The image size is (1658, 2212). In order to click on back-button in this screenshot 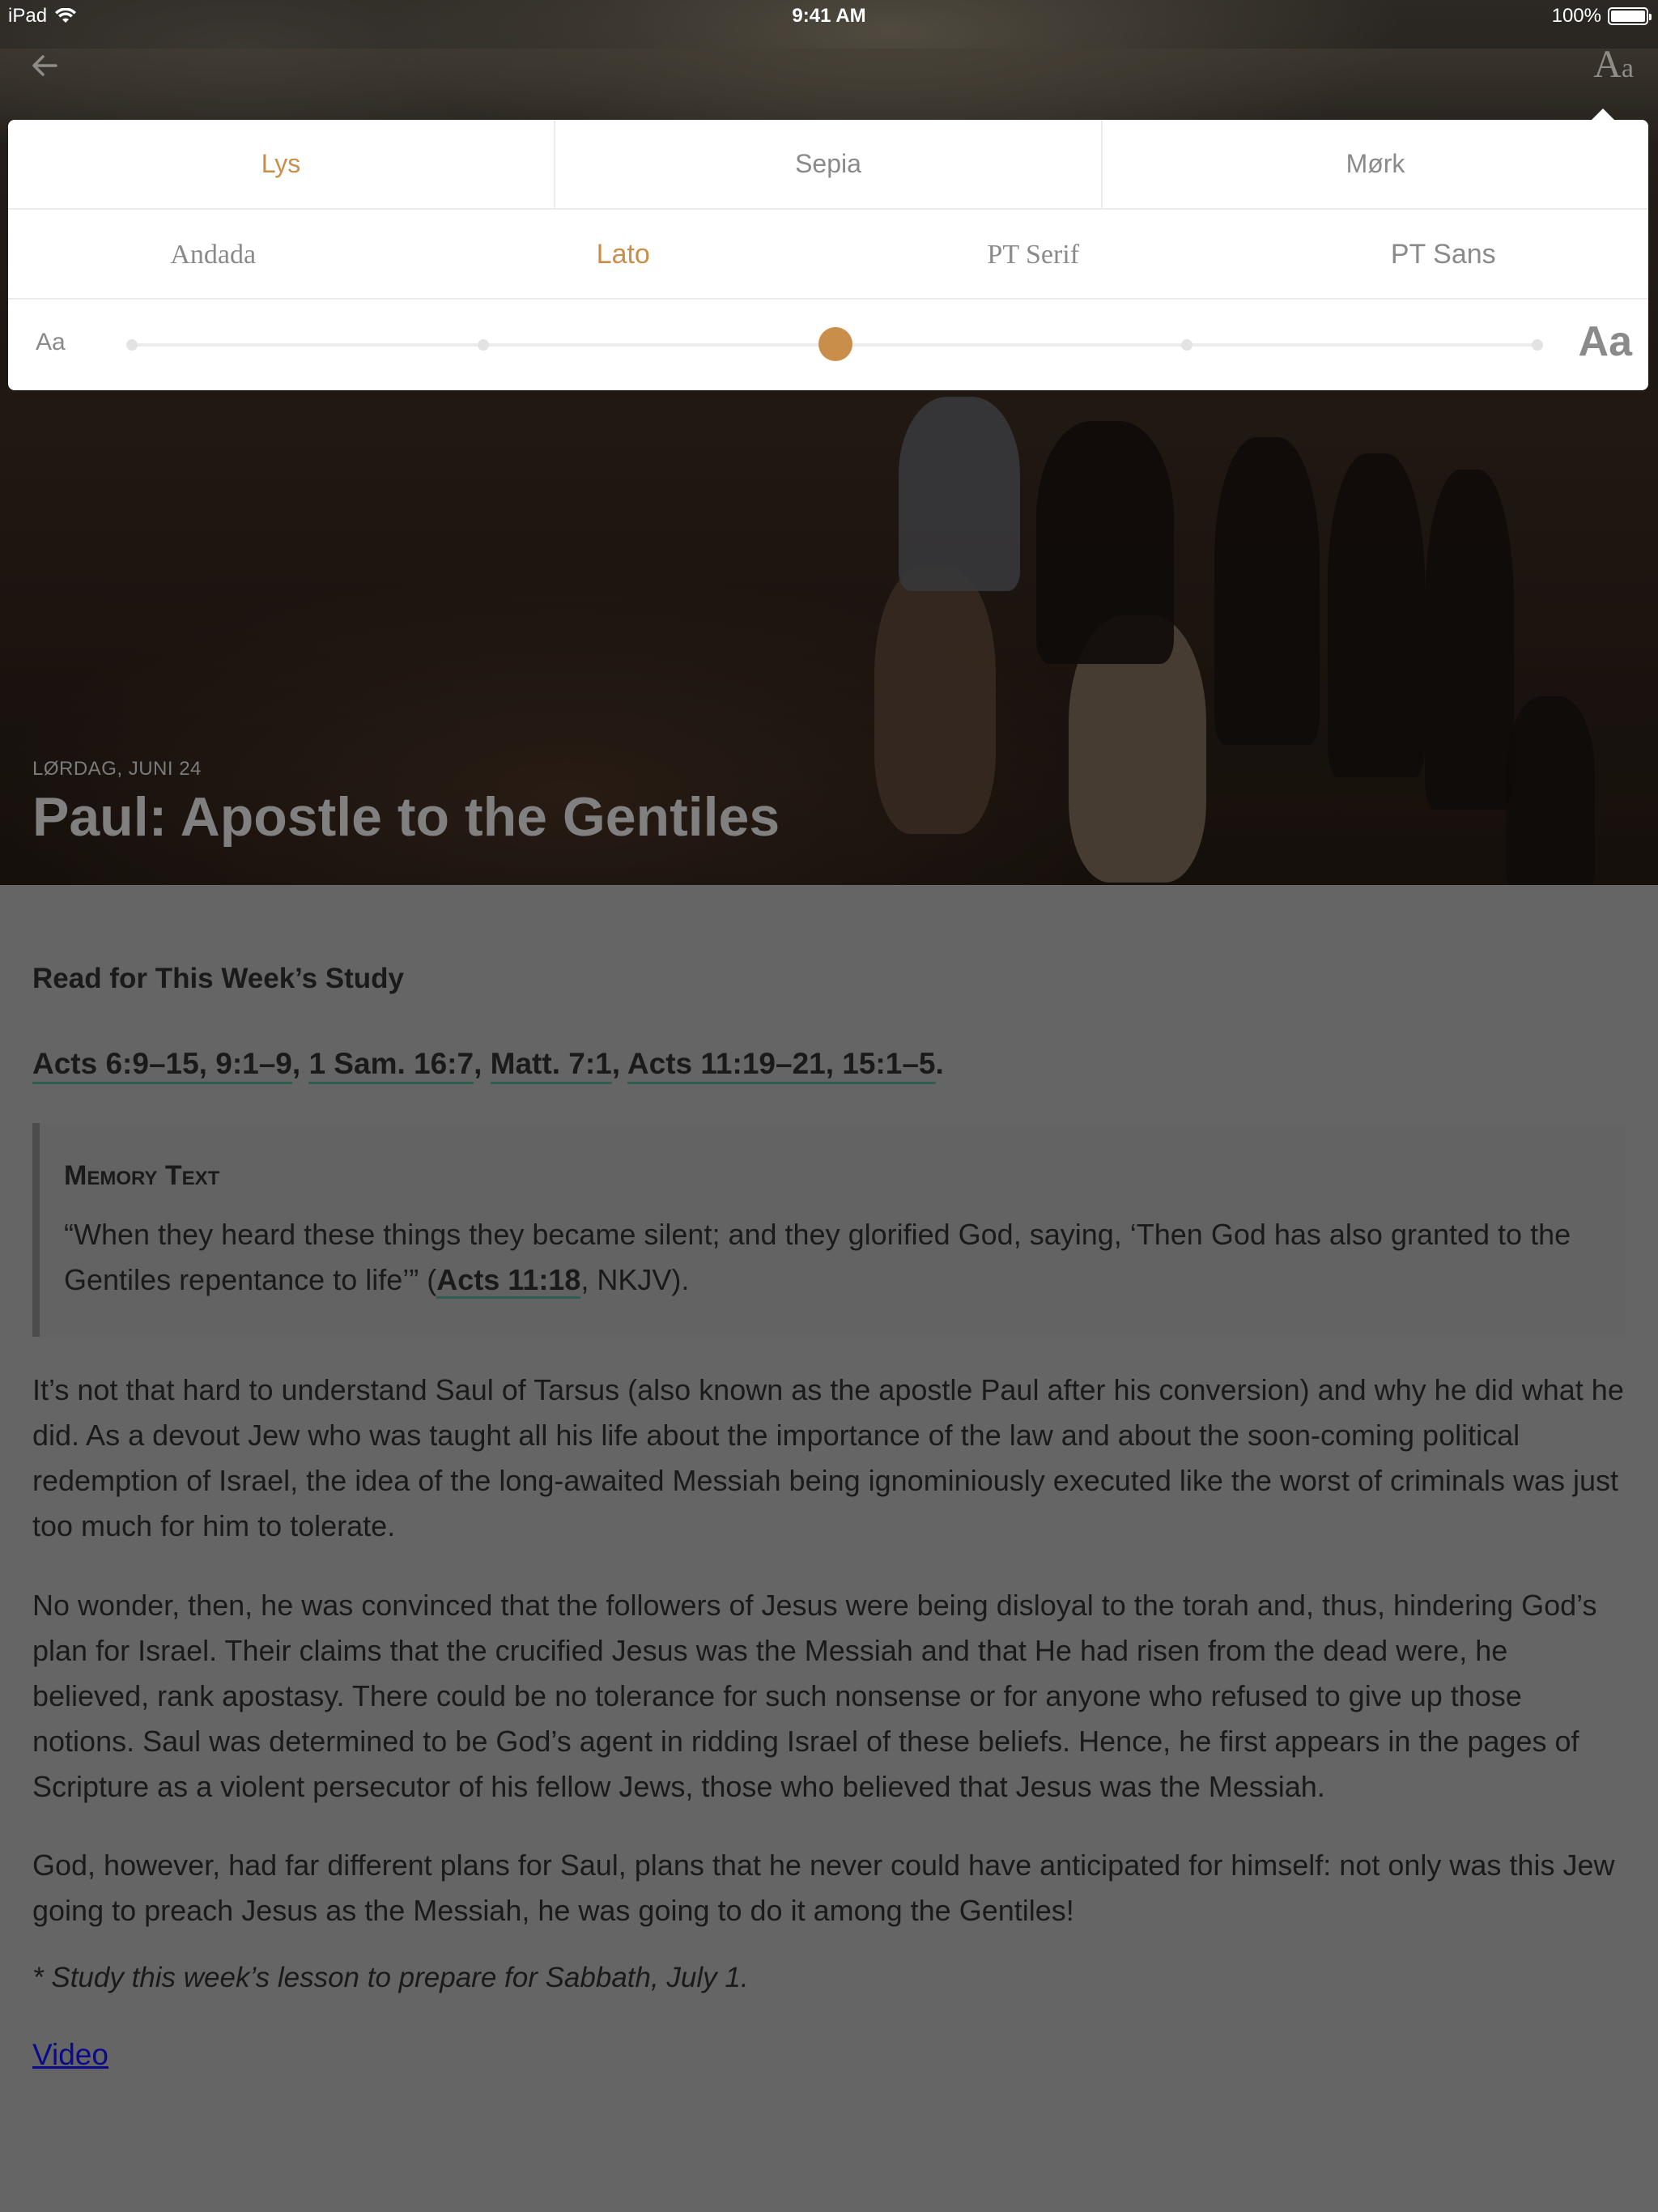, I will do `click(44, 65)`.